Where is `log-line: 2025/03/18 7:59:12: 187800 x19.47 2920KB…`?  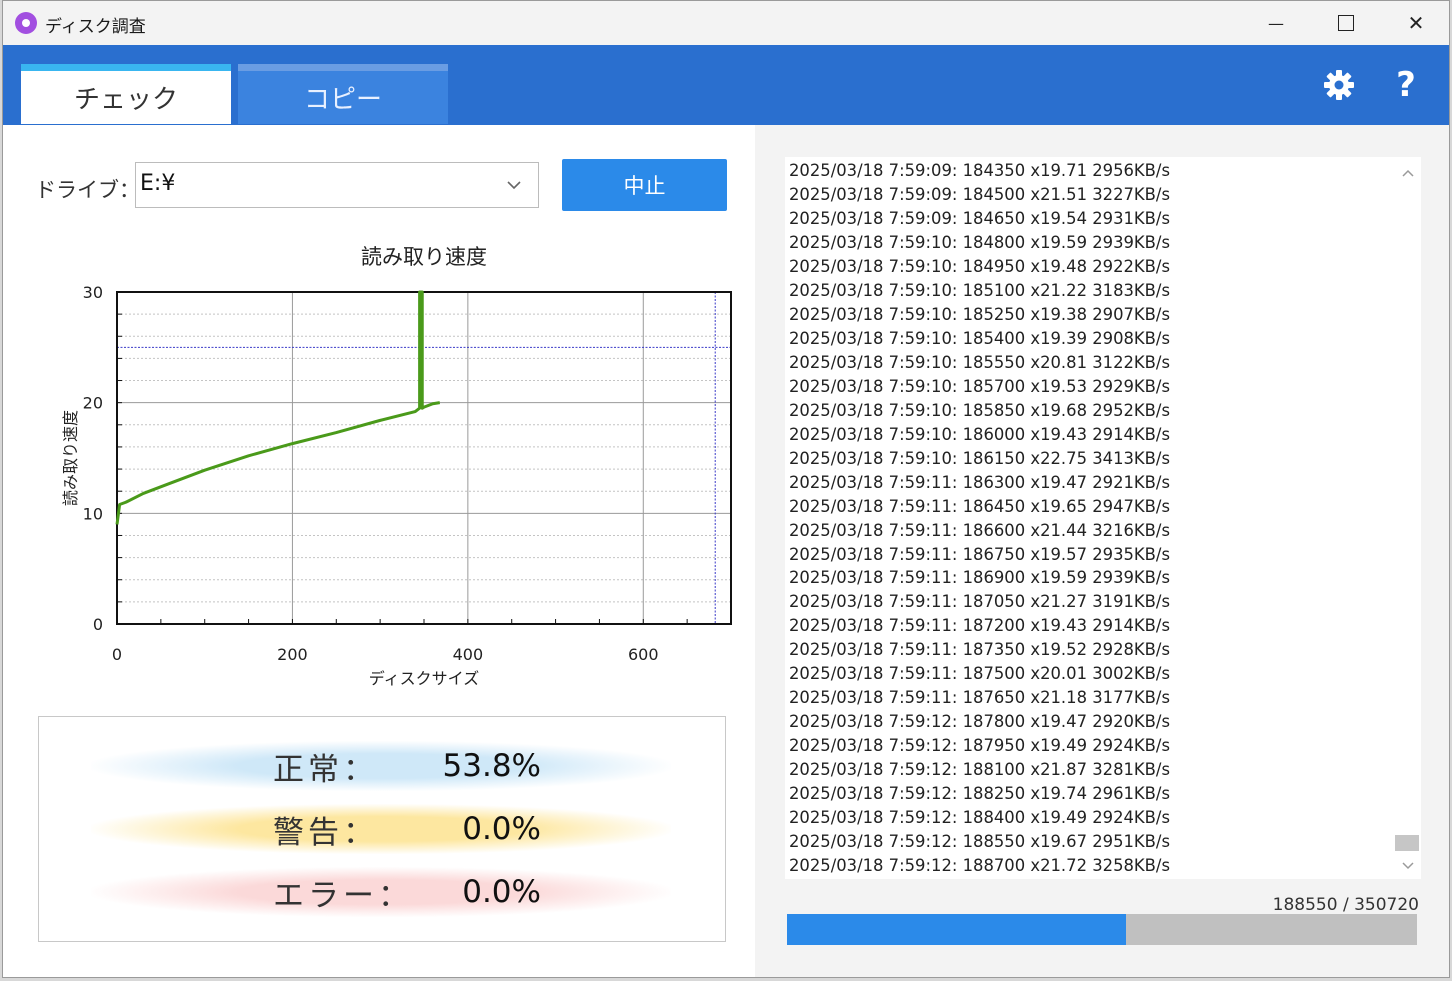 log-line: 2025/03/18 7:59:12: 187800 x19.47 2920KB… is located at coordinates (979, 722).